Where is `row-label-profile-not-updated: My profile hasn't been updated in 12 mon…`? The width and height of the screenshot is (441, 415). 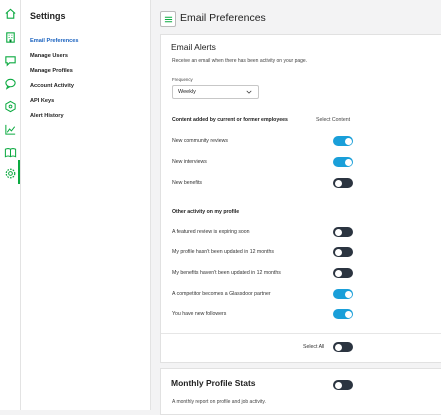
row-label-profile-not-updated: My profile hasn't been updated in 12 mon… is located at coordinates (223, 252).